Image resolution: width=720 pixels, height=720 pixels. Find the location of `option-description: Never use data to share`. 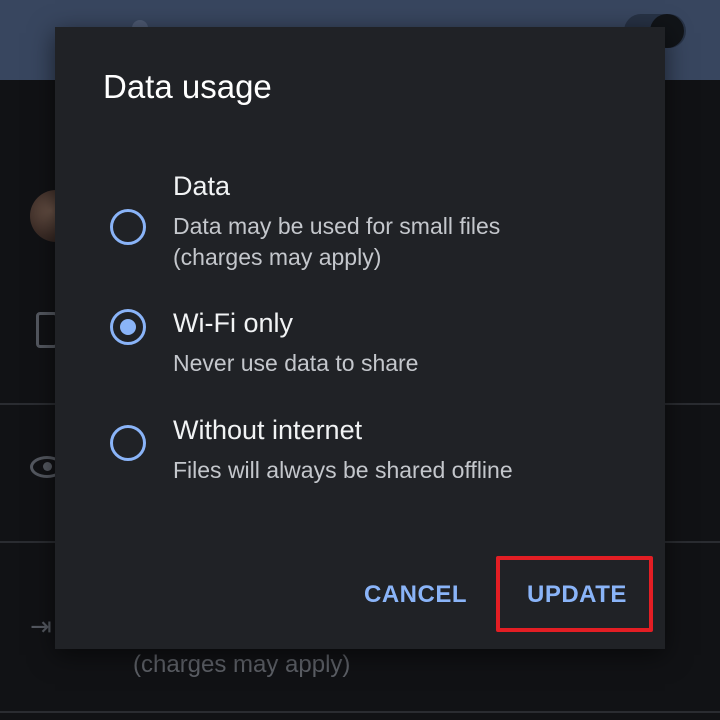

option-description: Never use data to share is located at coordinates (296, 363).